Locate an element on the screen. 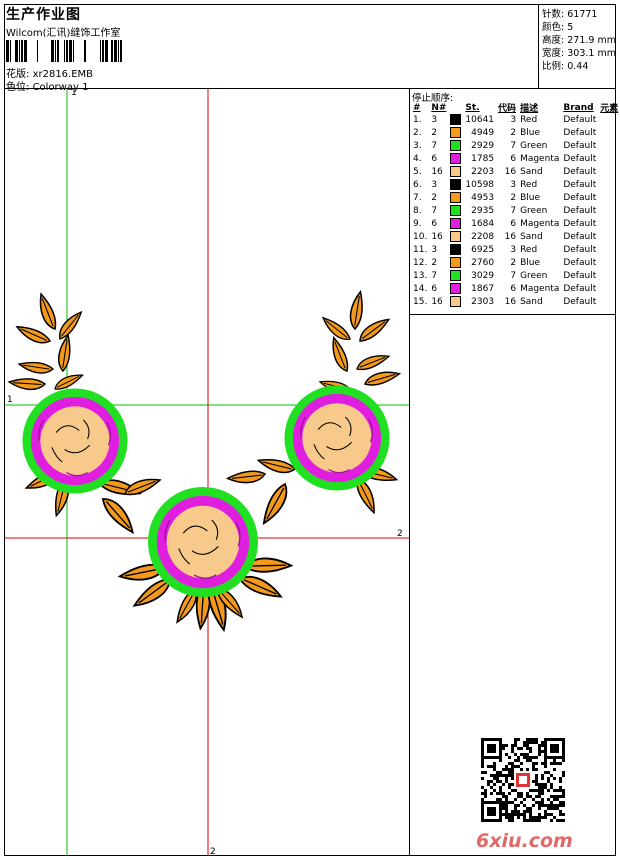 The height and width of the screenshot is (860, 620). site-logo: 6xiu.com is located at coordinates (524, 841).